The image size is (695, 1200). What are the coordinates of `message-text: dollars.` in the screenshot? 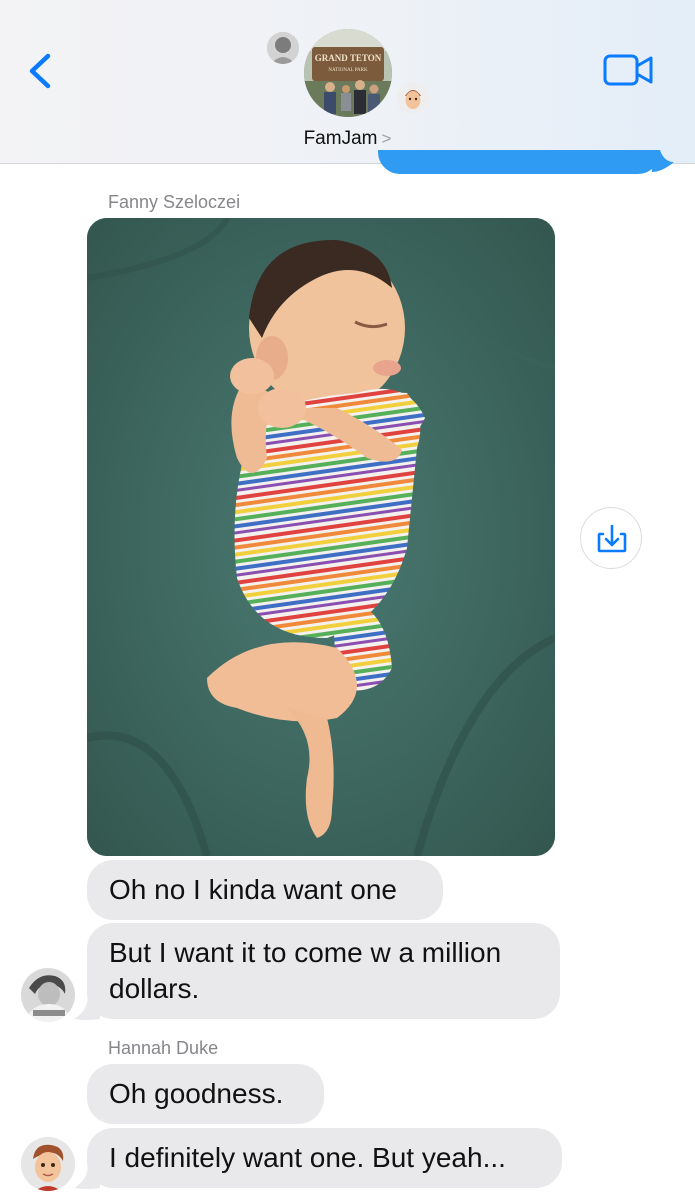 It's located at (154, 988).